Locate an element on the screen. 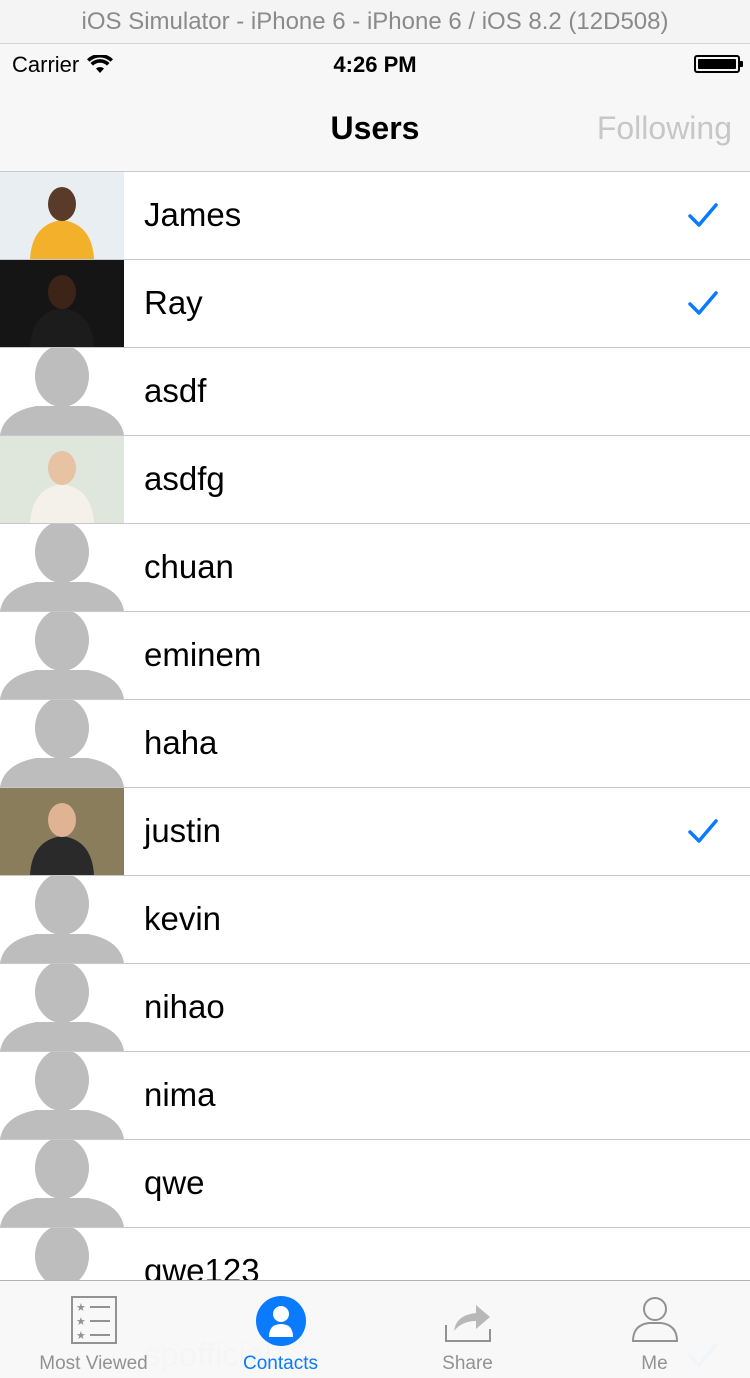 The height and width of the screenshot is (1378, 750). user-row: nihao is located at coordinates (375, 1008).